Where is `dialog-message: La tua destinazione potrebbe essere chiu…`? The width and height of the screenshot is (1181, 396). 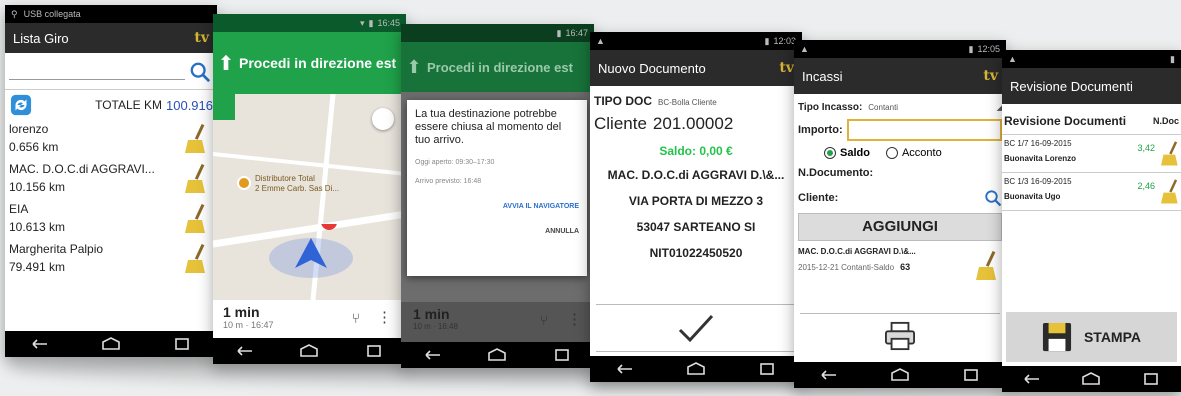
dialog-message: La tua destinazione potrebbe essere chiu… is located at coordinates (488, 127).